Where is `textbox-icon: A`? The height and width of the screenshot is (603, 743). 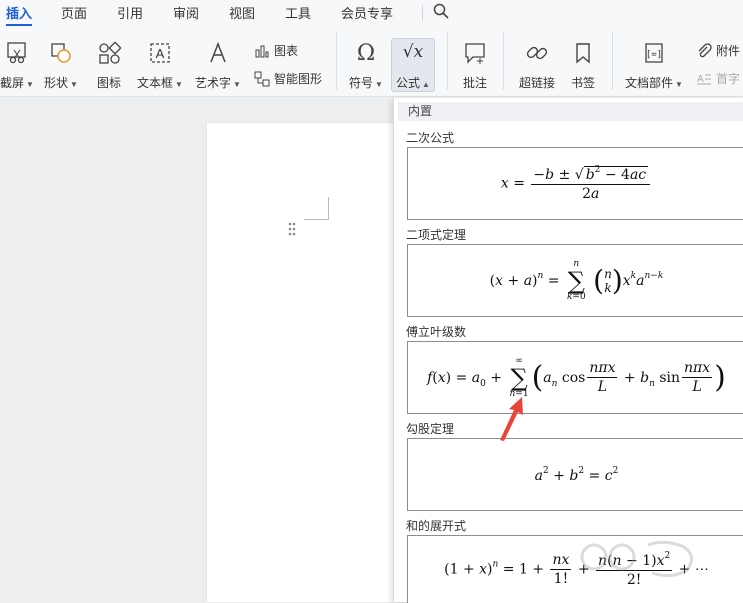 textbox-icon: A is located at coordinates (160, 53).